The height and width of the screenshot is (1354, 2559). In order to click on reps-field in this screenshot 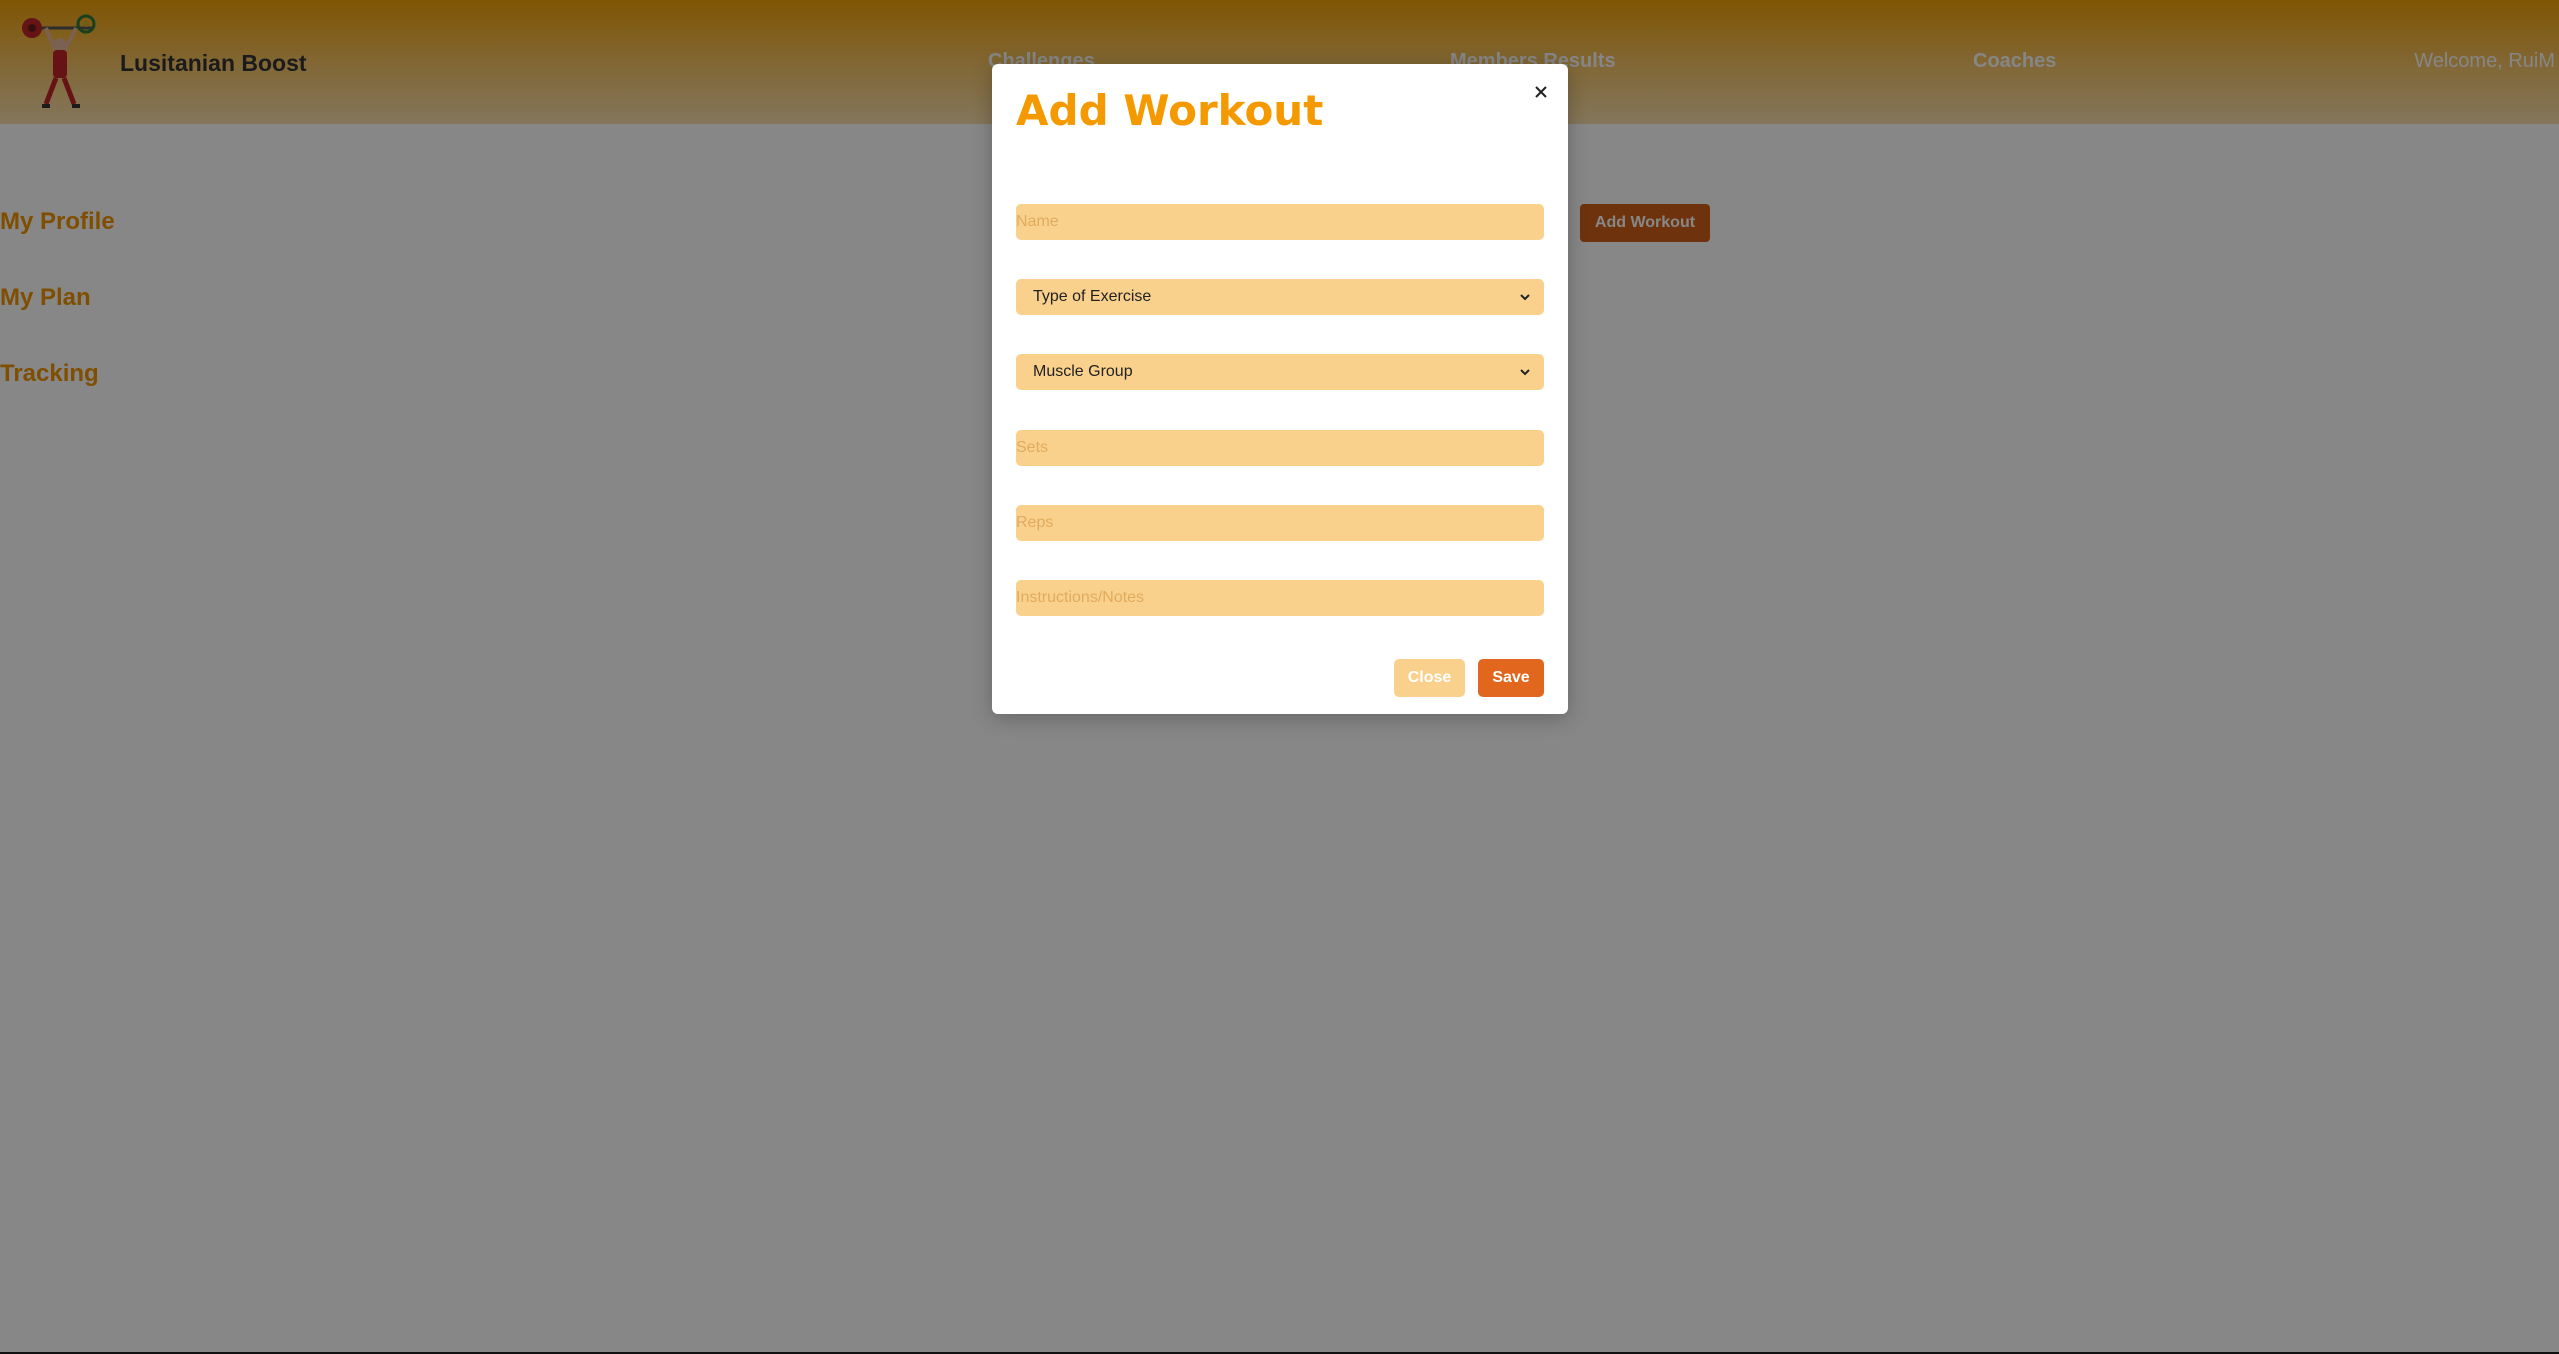, I will do `click(1280, 523)`.